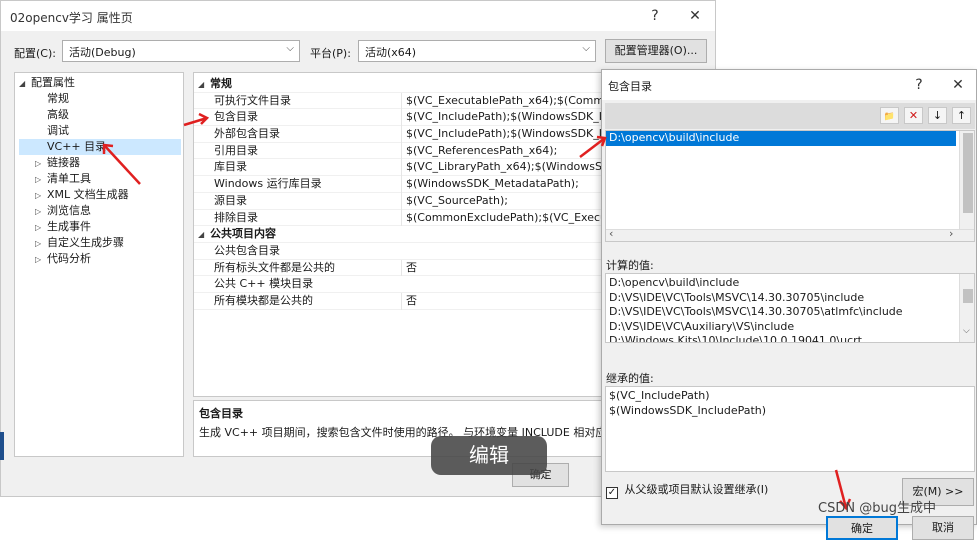 The width and height of the screenshot is (977, 540). What do you see at coordinates (877, 508) in the screenshot?
I see `watermark: CSDN @bug生成中` at bounding box center [877, 508].